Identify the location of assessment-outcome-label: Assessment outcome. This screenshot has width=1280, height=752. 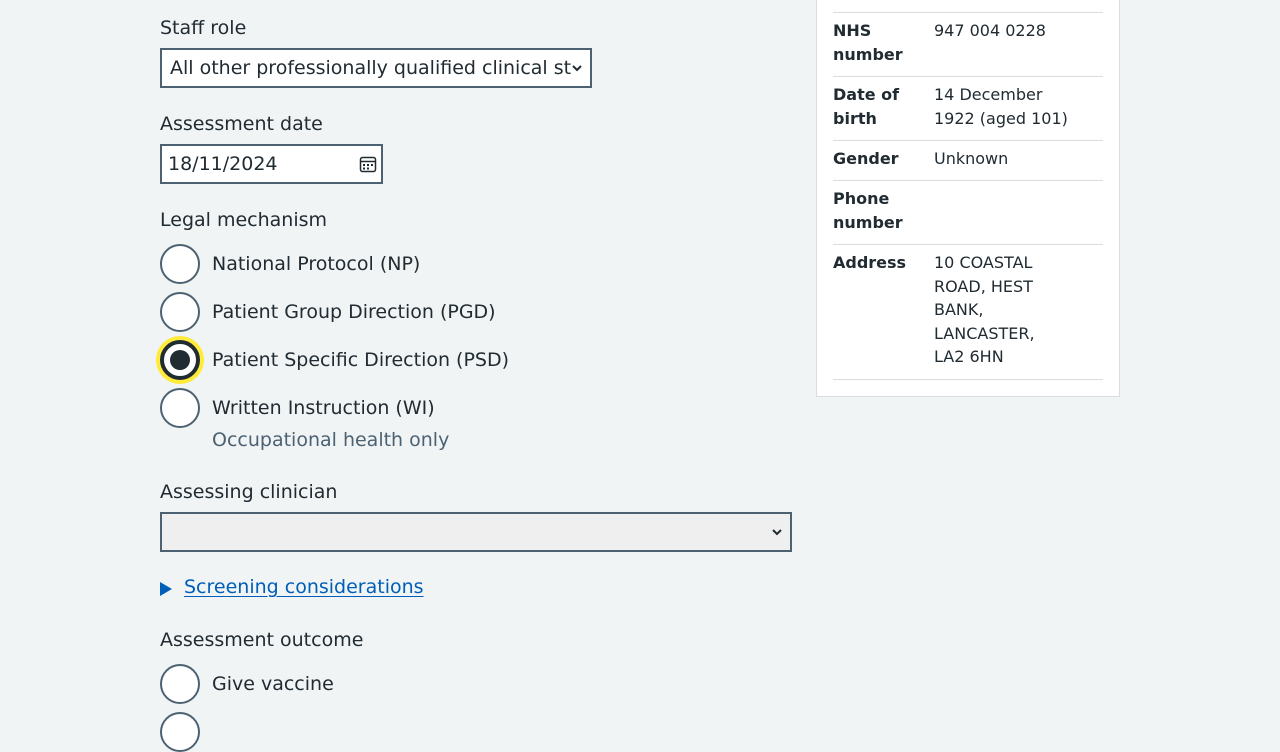
(262, 640).